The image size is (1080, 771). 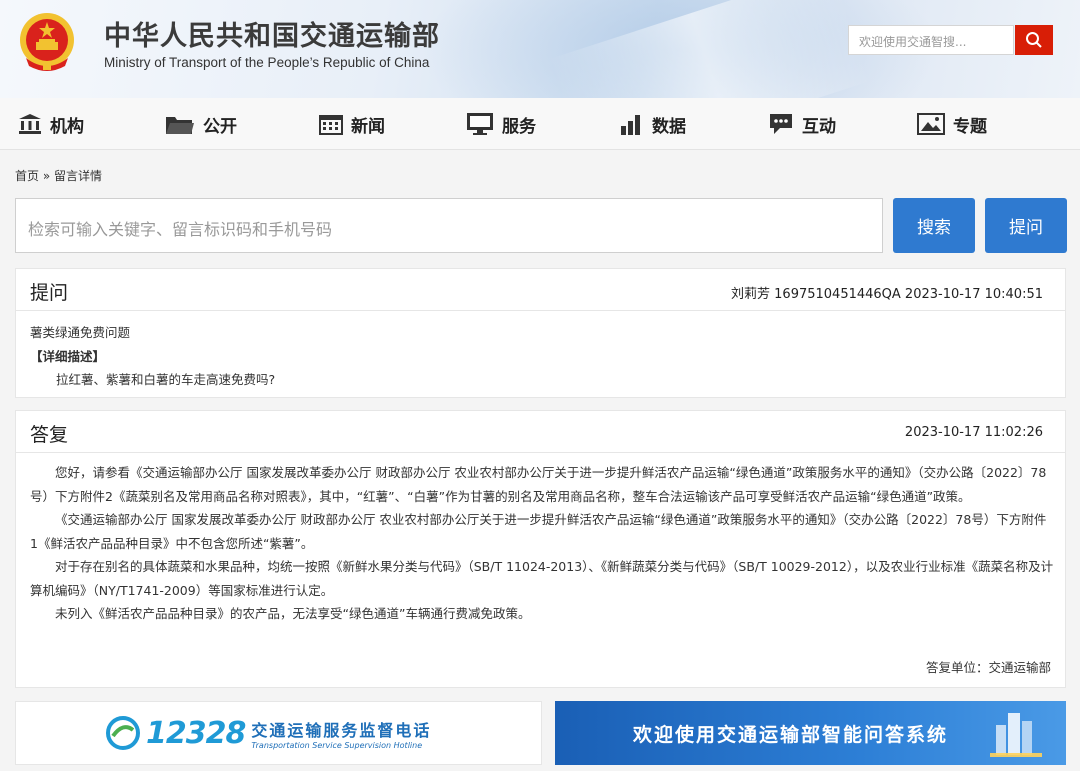 I want to click on hotline-logo-icon, so click(x=123, y=733).